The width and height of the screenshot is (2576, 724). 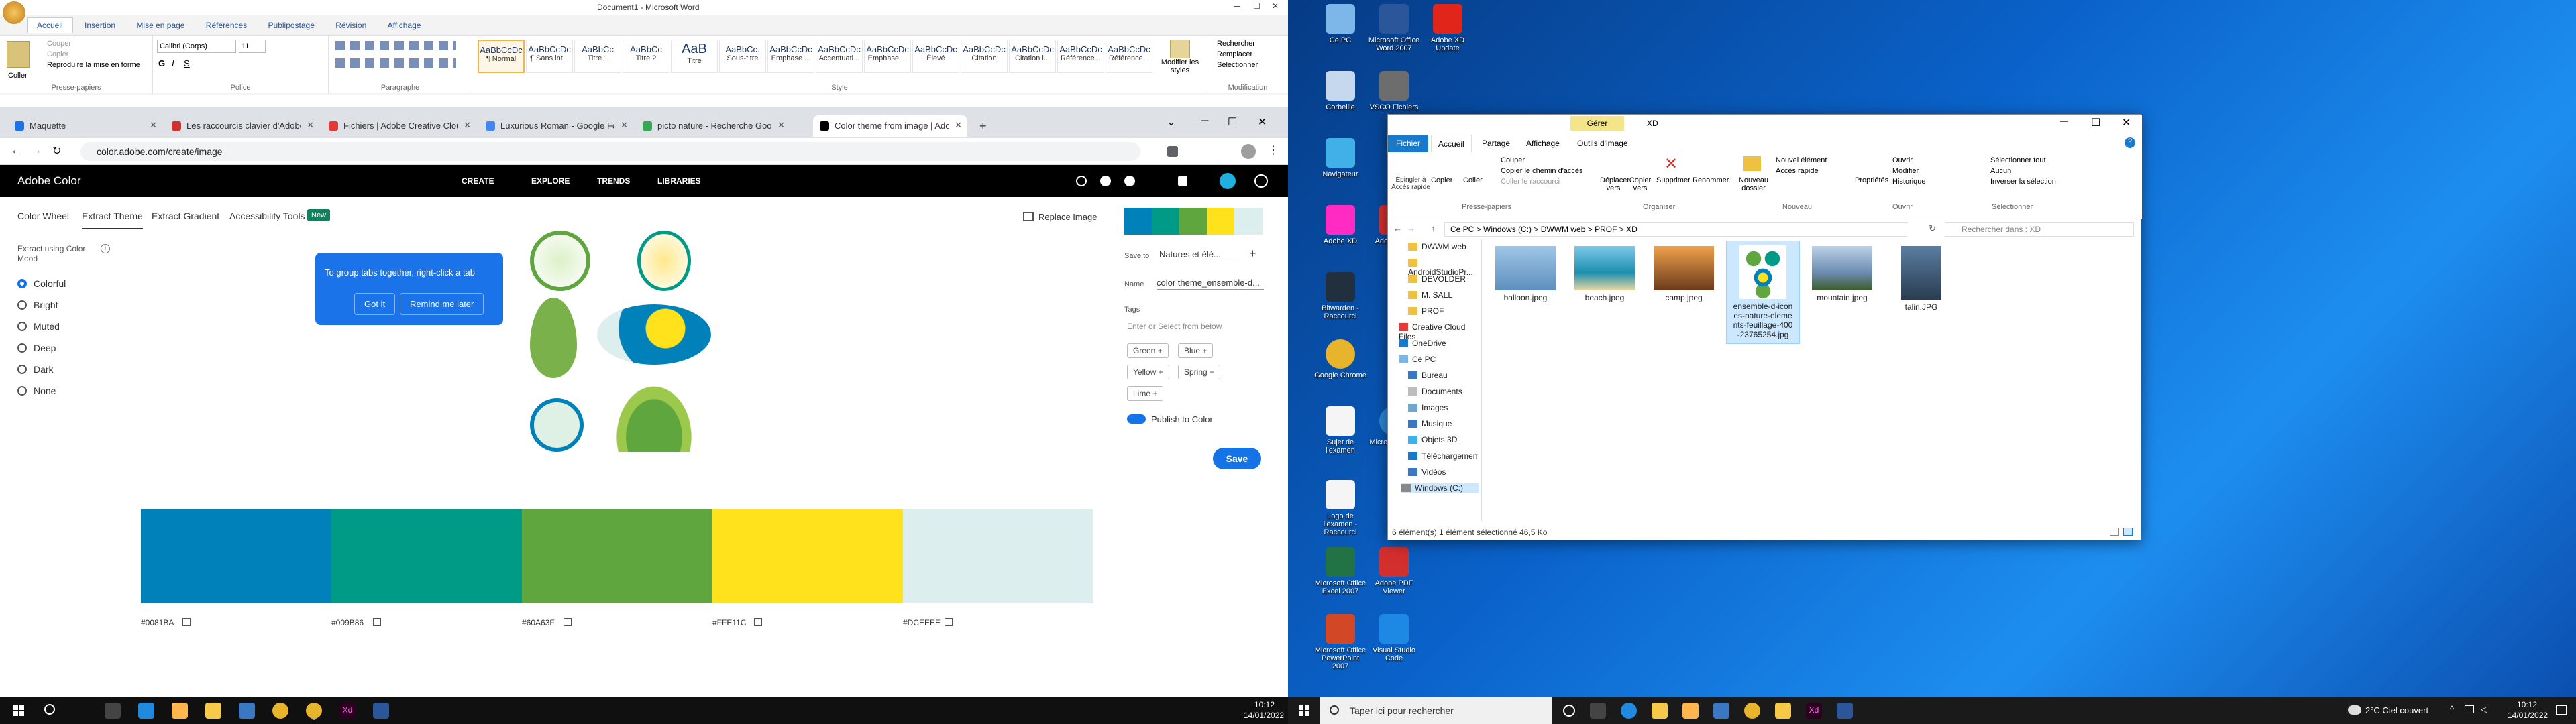 I want to click on style-titre-2: AaBbCc Titre 2, so click(x=646, y=56).